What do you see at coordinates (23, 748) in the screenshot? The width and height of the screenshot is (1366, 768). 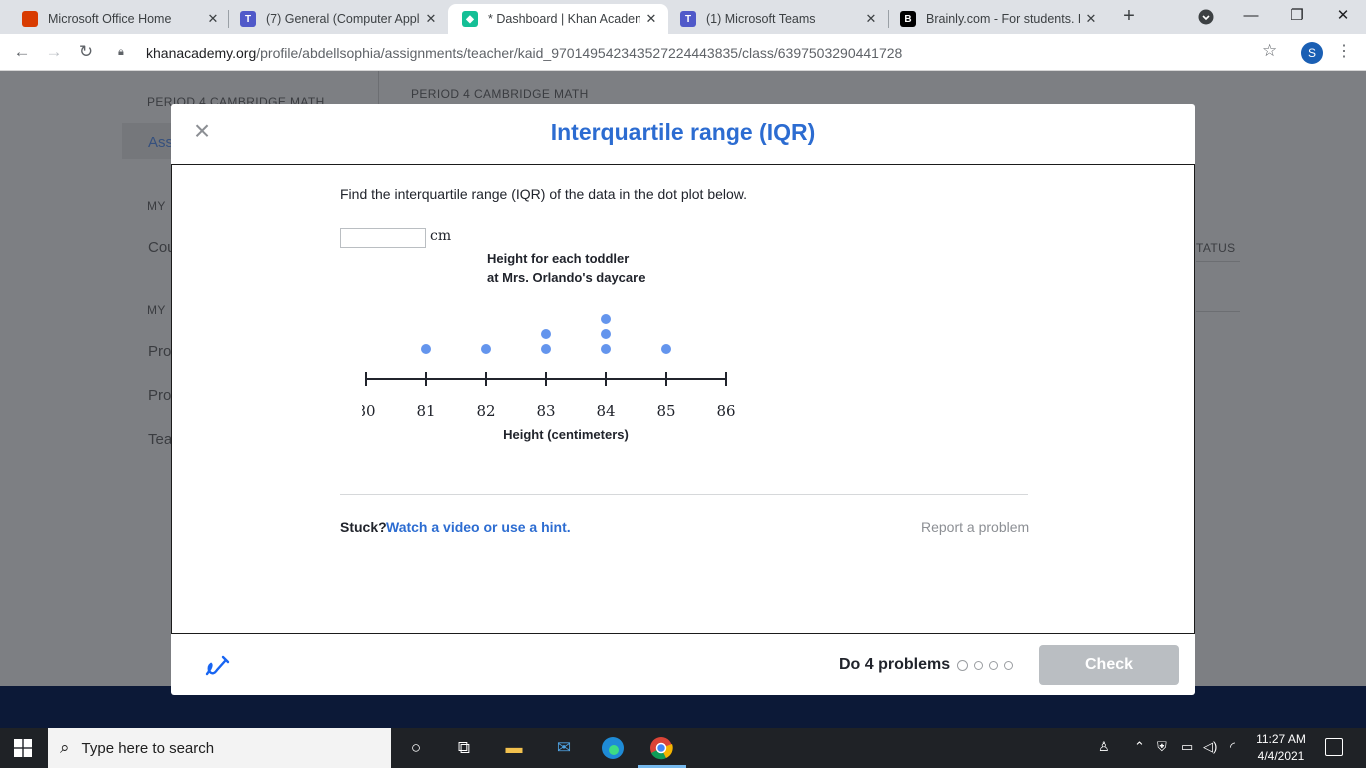 I see `windows-start-icon` at bounding box center [23, 748].